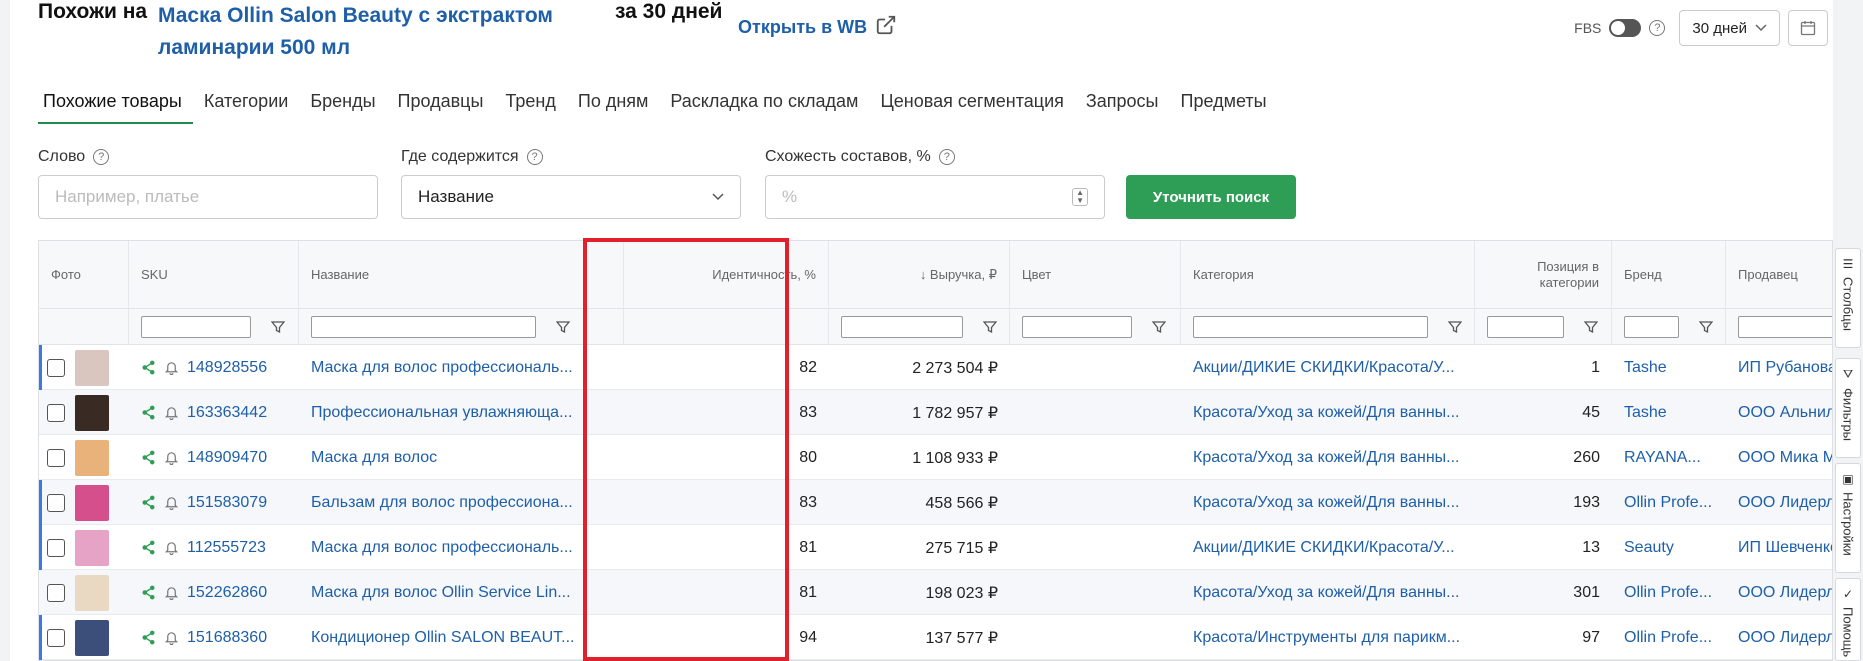 Image resolution: width=1863 pixels, height=661 pixels. I want to click on tab-8: Запросы, so click(1122, 106).